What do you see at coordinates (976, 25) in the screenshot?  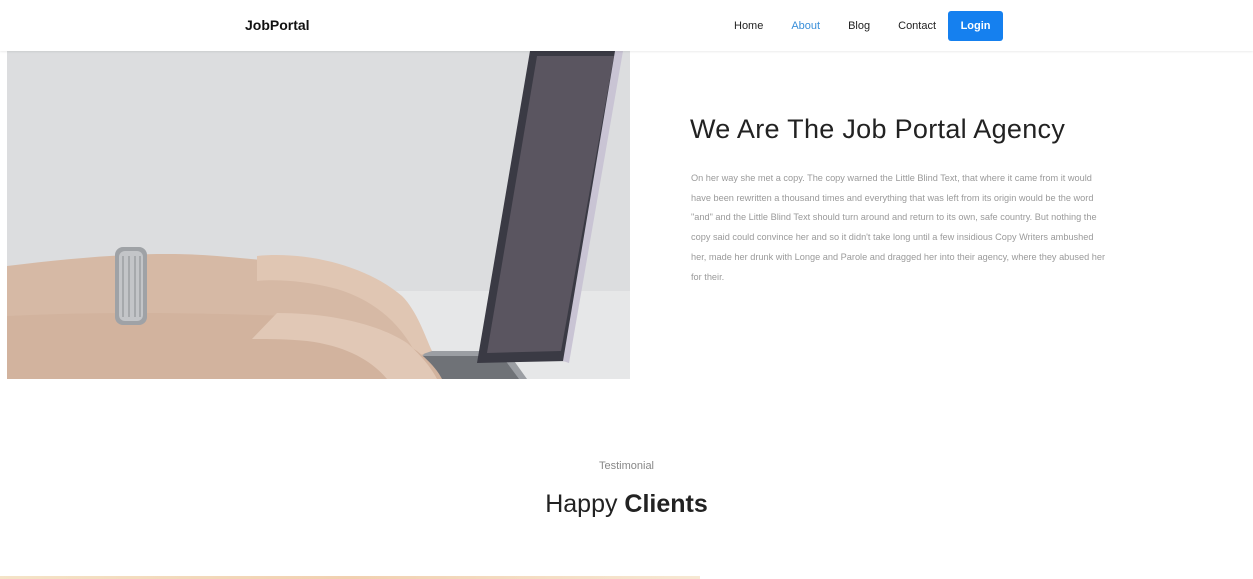 I see `login-button: Login` at bounding box center [976, 25].